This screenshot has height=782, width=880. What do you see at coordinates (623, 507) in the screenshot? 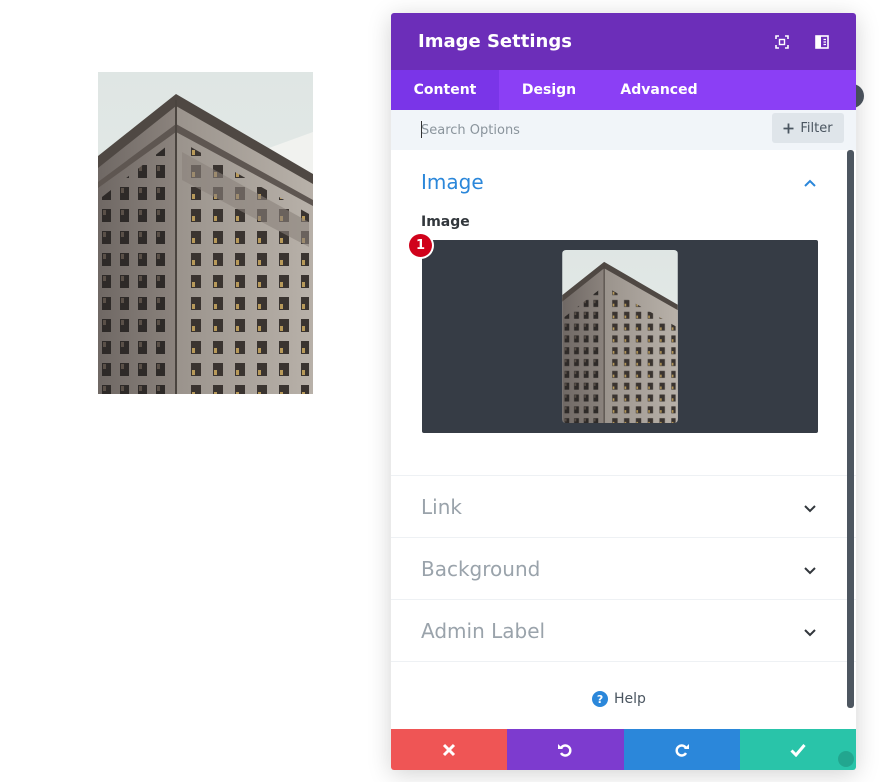
I see `section-link: Link` at bounding box center [623, 507].